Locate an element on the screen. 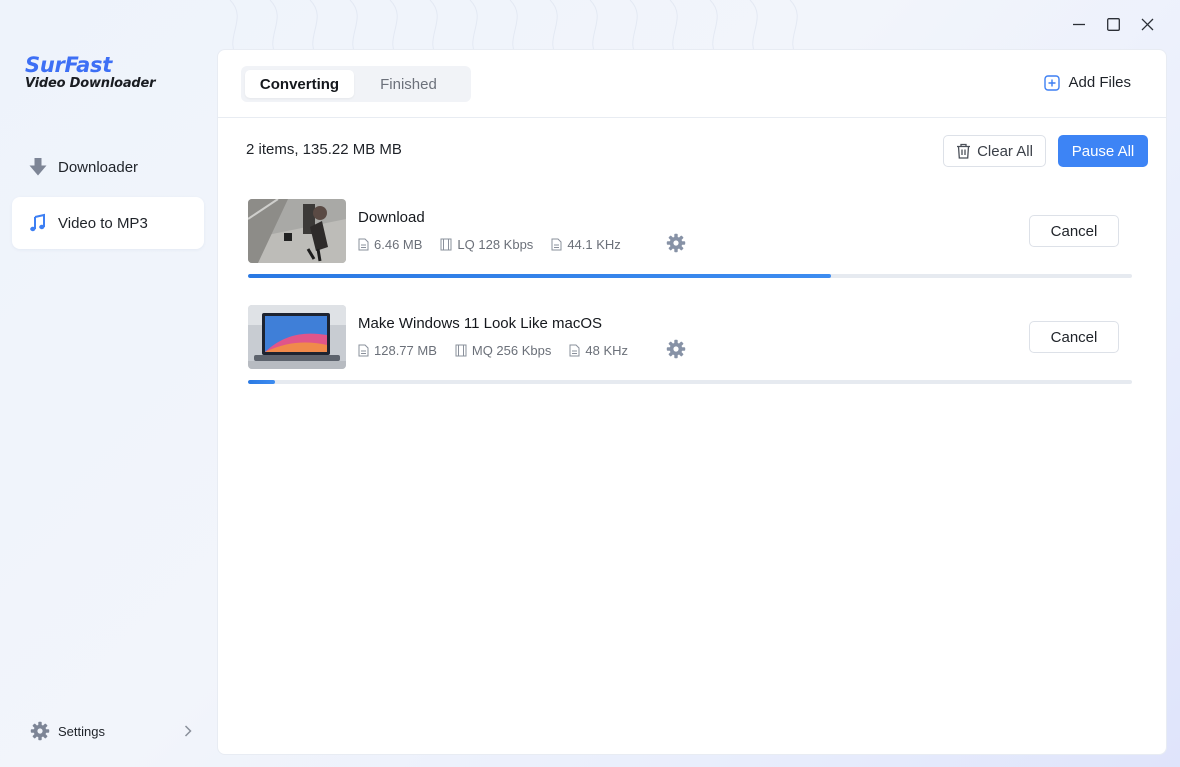 This screenshot has width=1180, height=767. audio-quality: MQ 256 Kbps is located at coordinates (503, 350).